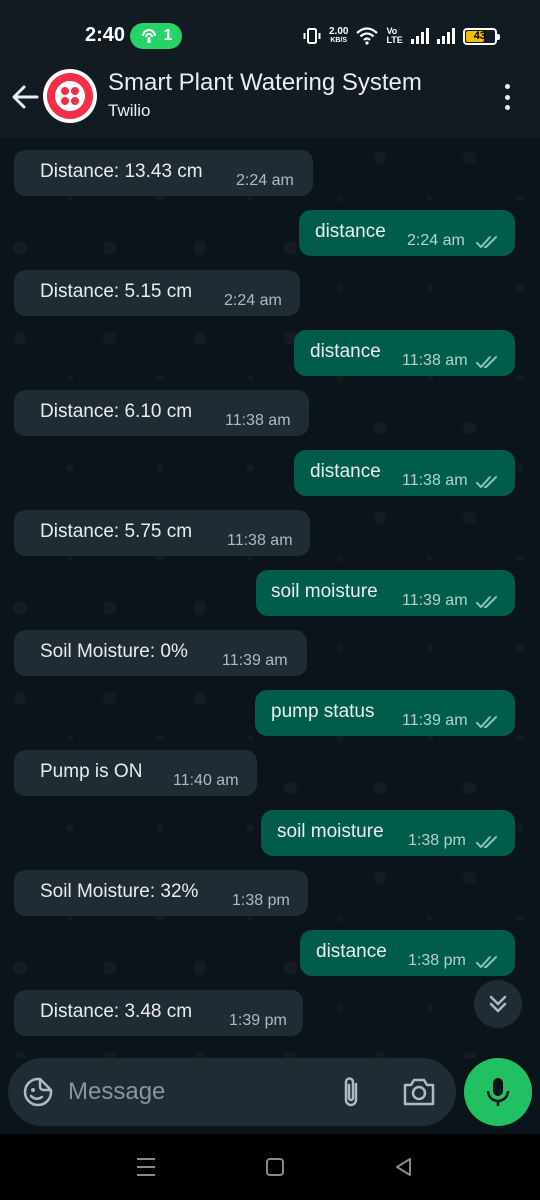 Image resolution: width=540 pixels, height=1200 pixels. I want to click on message-outgoing: soil moisture 1:38 pm, so click(388, 833).